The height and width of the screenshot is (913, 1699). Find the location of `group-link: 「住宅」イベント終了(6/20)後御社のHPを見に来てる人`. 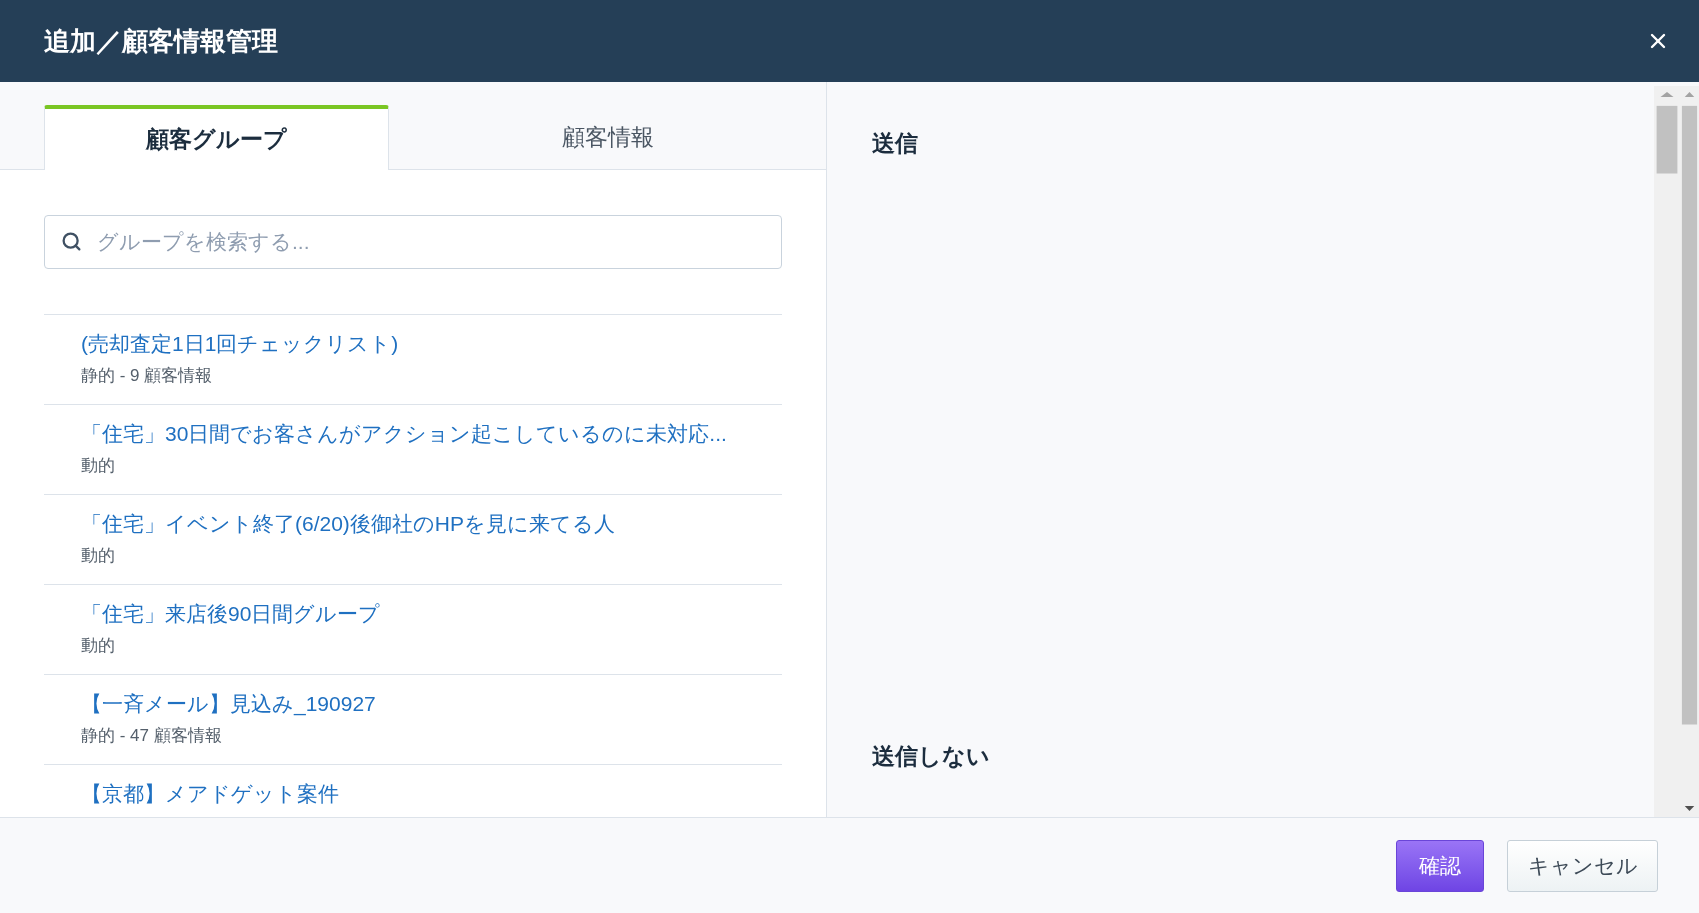

group-link: 「住宅」イベント終了(6/20)後御社のHPを見に来てる人 is located at coordinates (348, 523).